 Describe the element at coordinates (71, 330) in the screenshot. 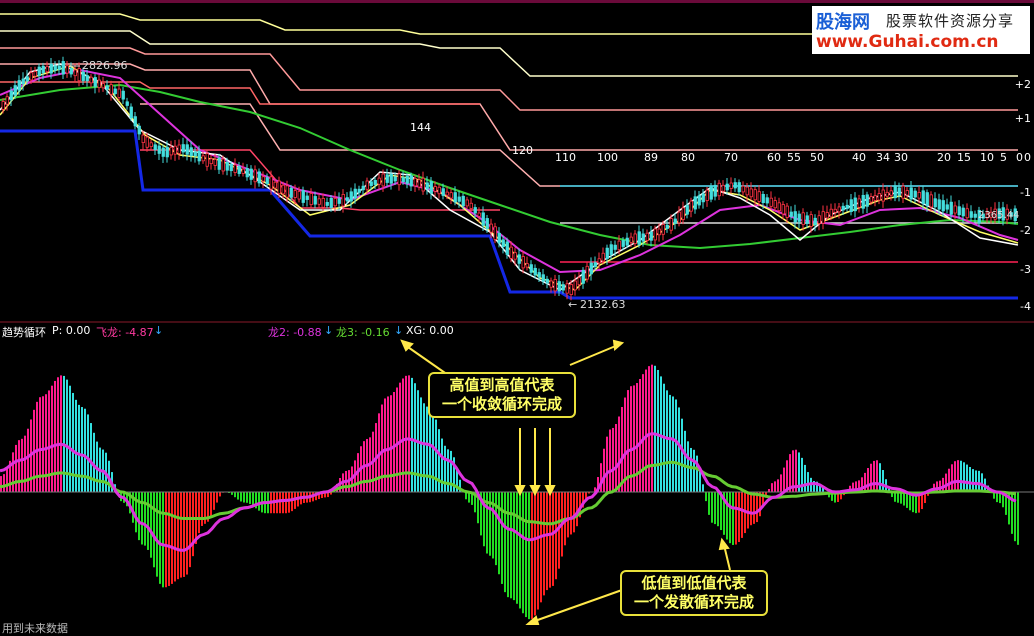

I see `indicator-p: P: 0.00` at that location.